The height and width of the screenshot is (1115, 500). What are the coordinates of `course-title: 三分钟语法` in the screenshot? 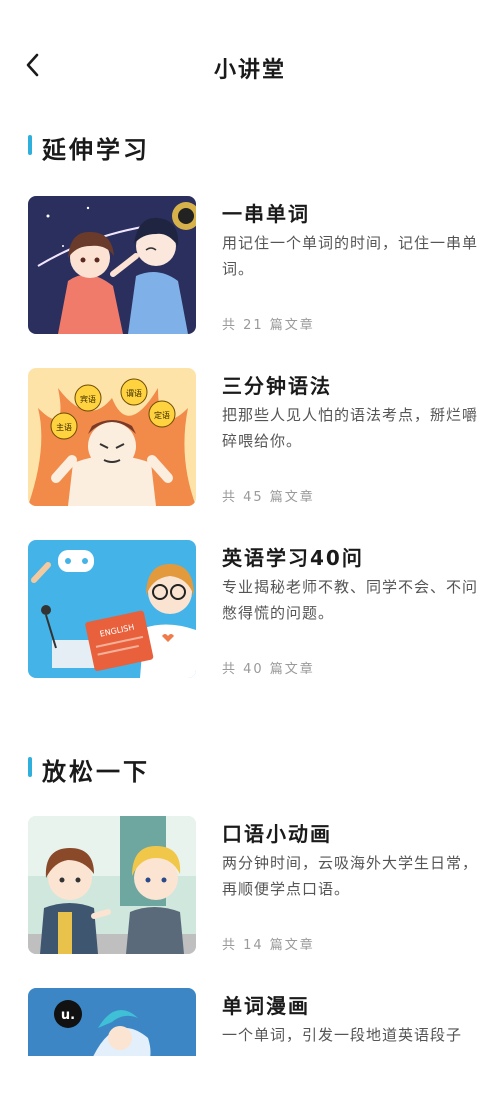 It's located at (277, 386).